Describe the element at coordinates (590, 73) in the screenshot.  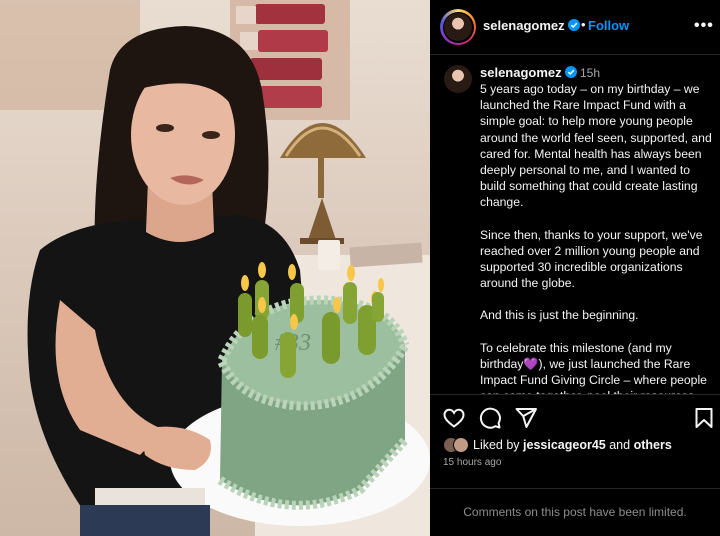
I see `caption-time: 15h` at that location.